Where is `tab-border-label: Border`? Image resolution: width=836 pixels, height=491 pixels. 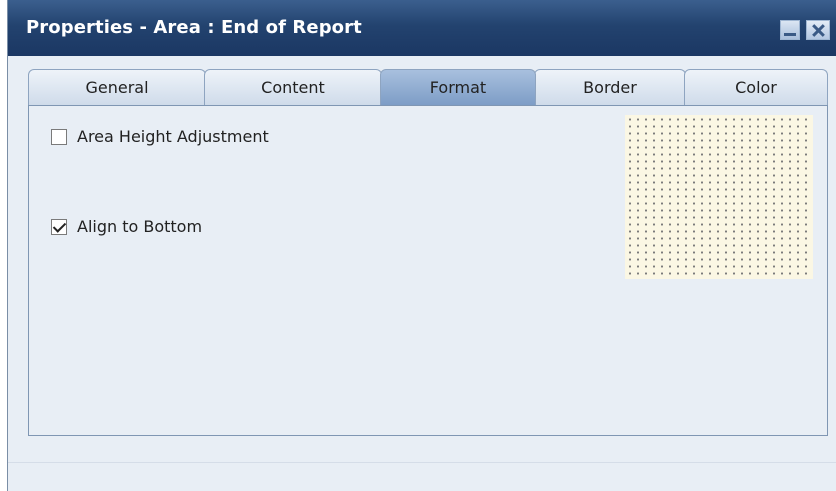
tab-border-label: Border is located at coordinates (610, 87).